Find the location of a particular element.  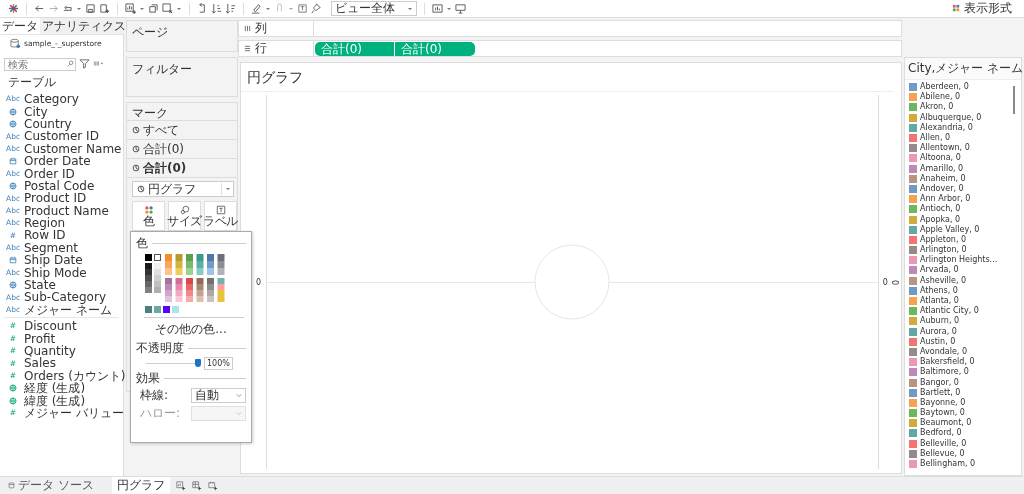

legend-label: Beaumont, 0 is located at coordinates (946, 423).